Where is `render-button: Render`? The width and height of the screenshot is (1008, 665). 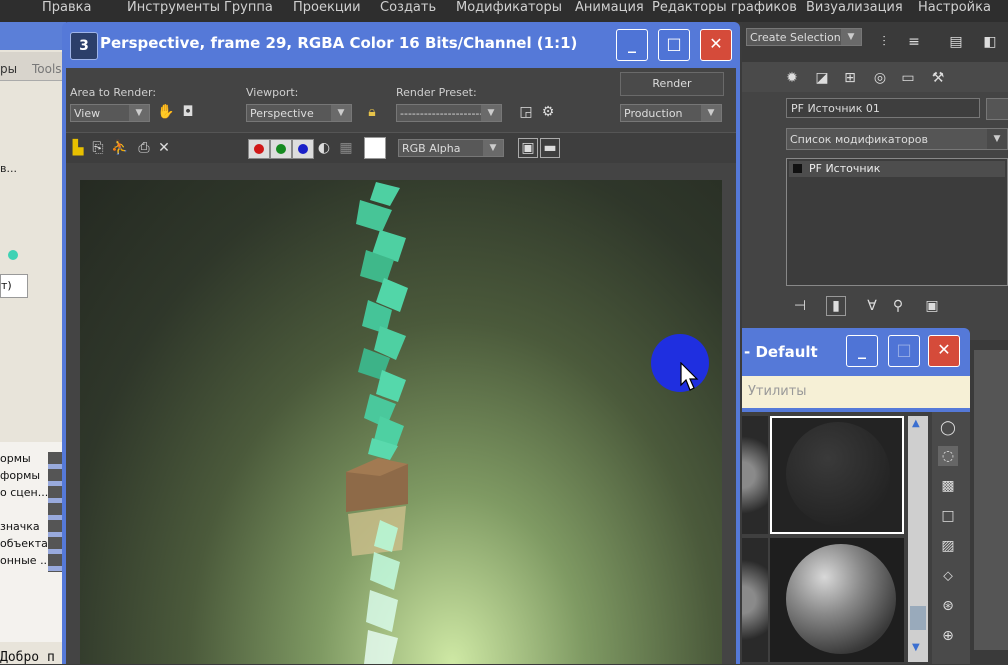
render-button: Render is located at coordinates (672, 84).